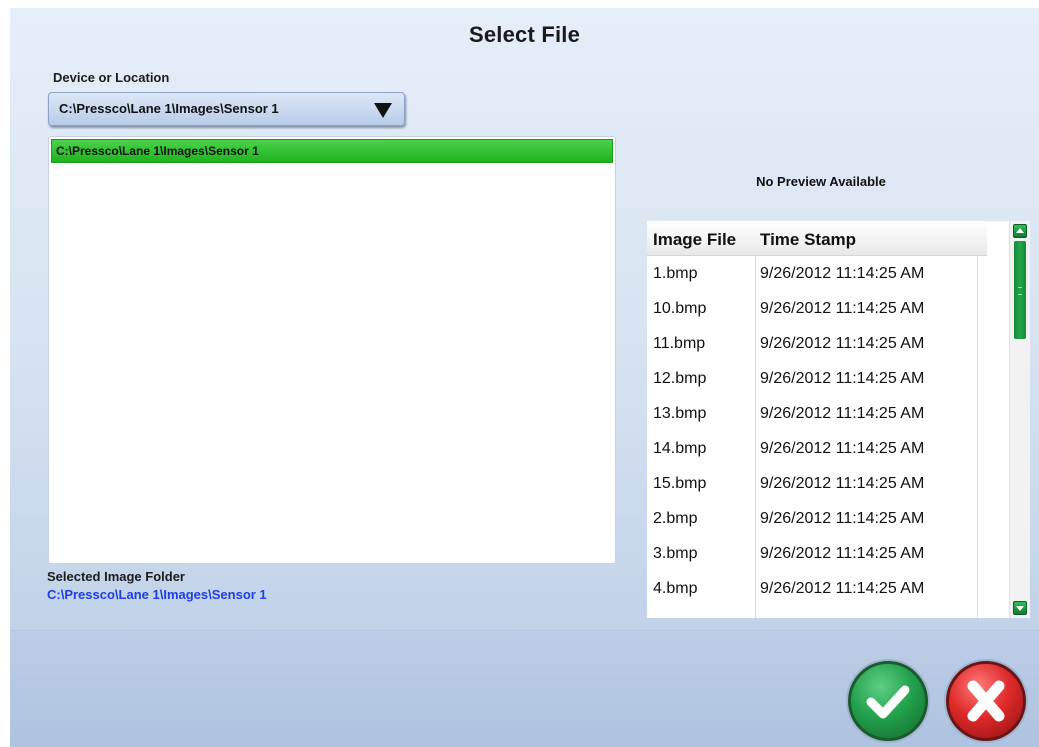  I want to click on file-name: 13.bmp, so click(680, 413).